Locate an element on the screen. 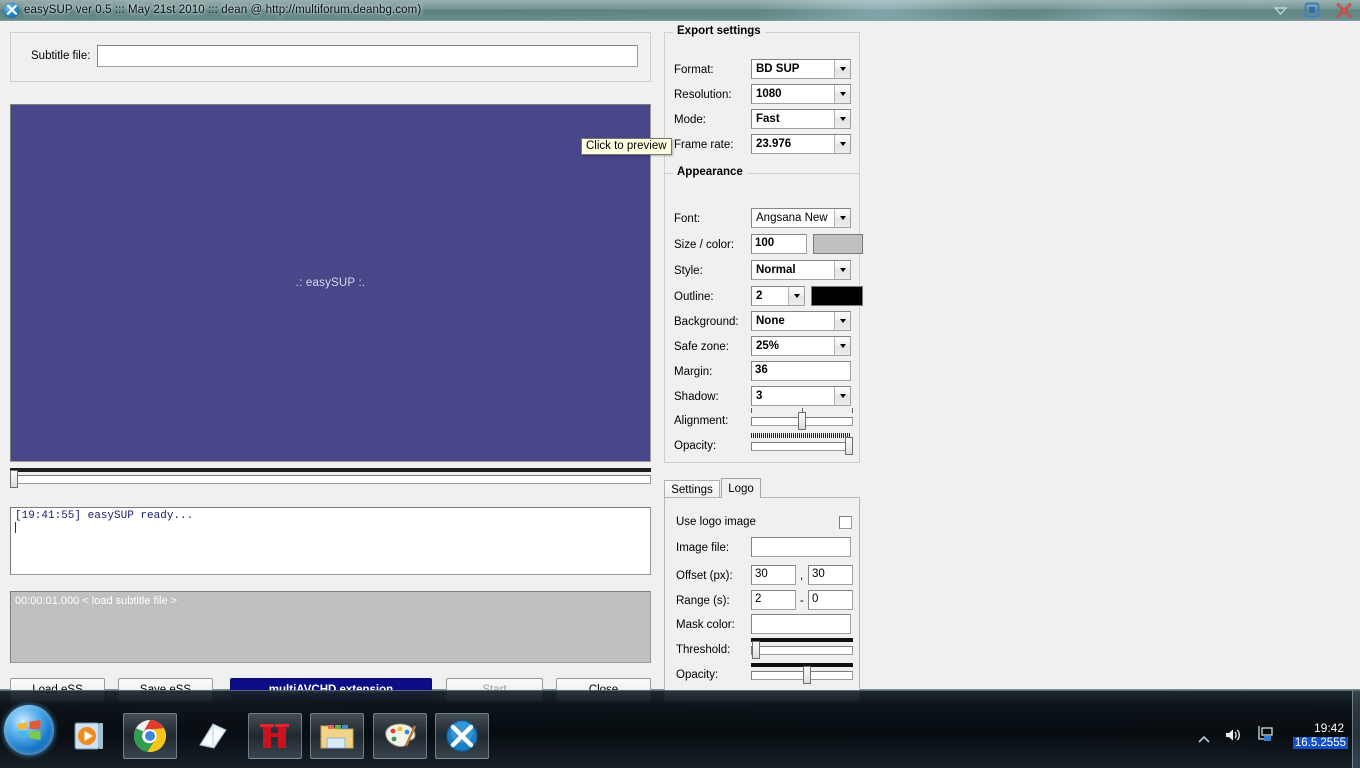  network-icon is located at coordinates (1264, 736).